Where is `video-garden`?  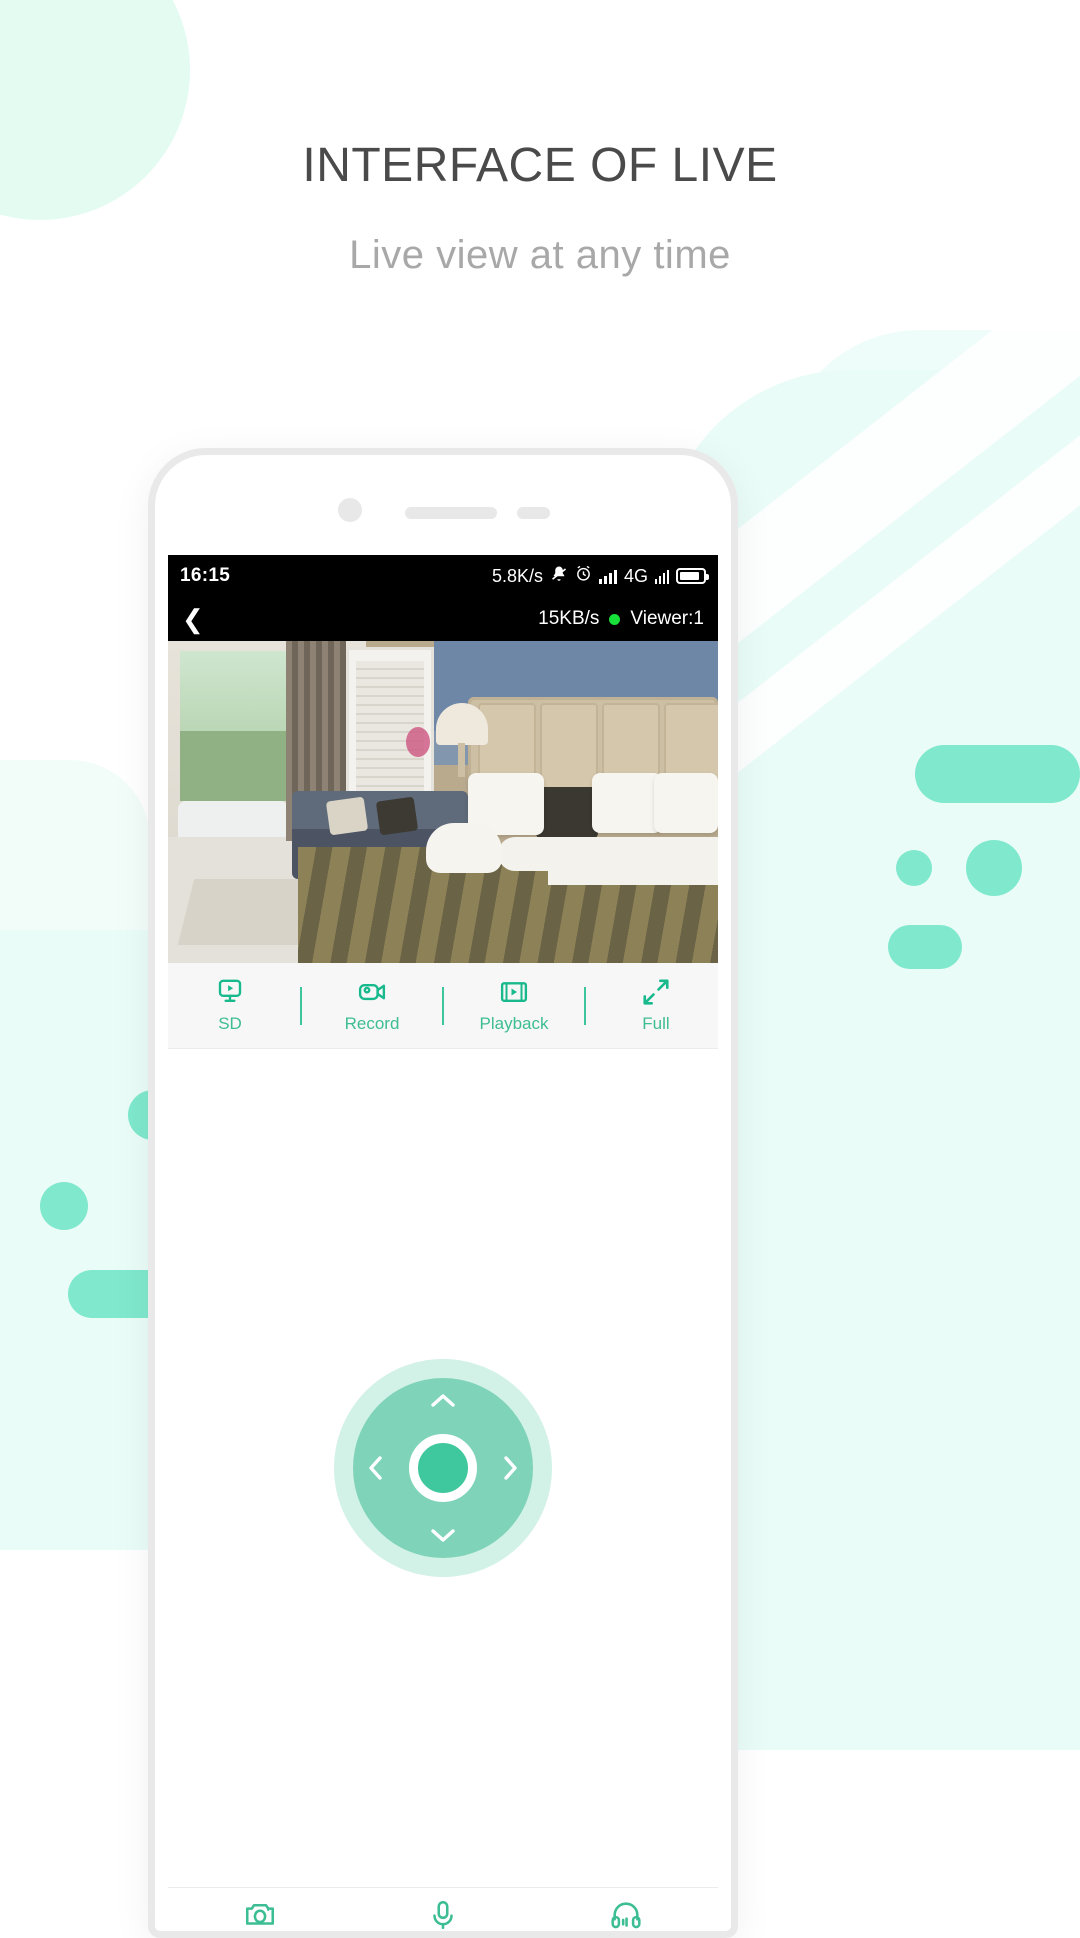
video-garden is located at coordinates (239, 766).